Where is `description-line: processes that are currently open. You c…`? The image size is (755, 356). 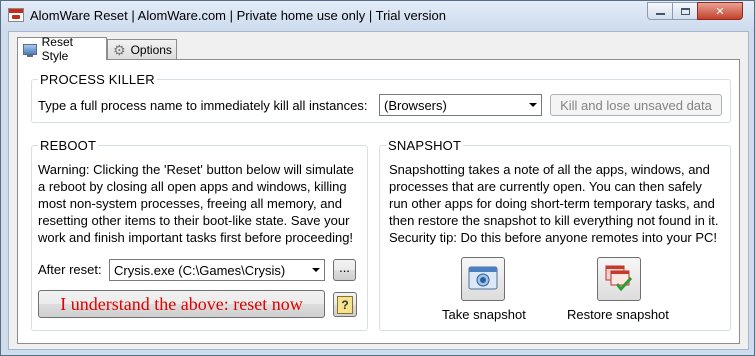
description-line: processes that are currently open. You c… is located at coordinates (545, 186).